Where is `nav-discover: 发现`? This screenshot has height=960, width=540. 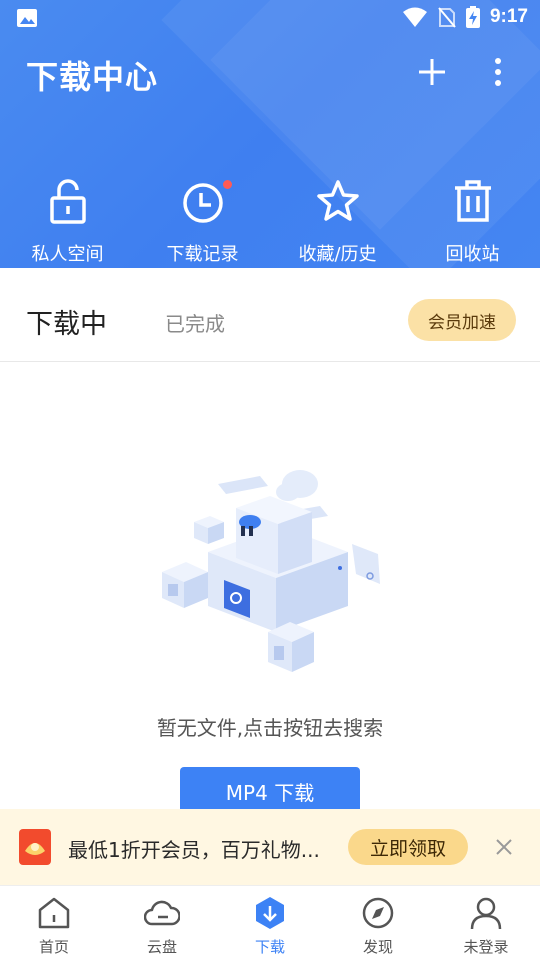
nav-discover: 发现 is located at coordinates (378, 923).